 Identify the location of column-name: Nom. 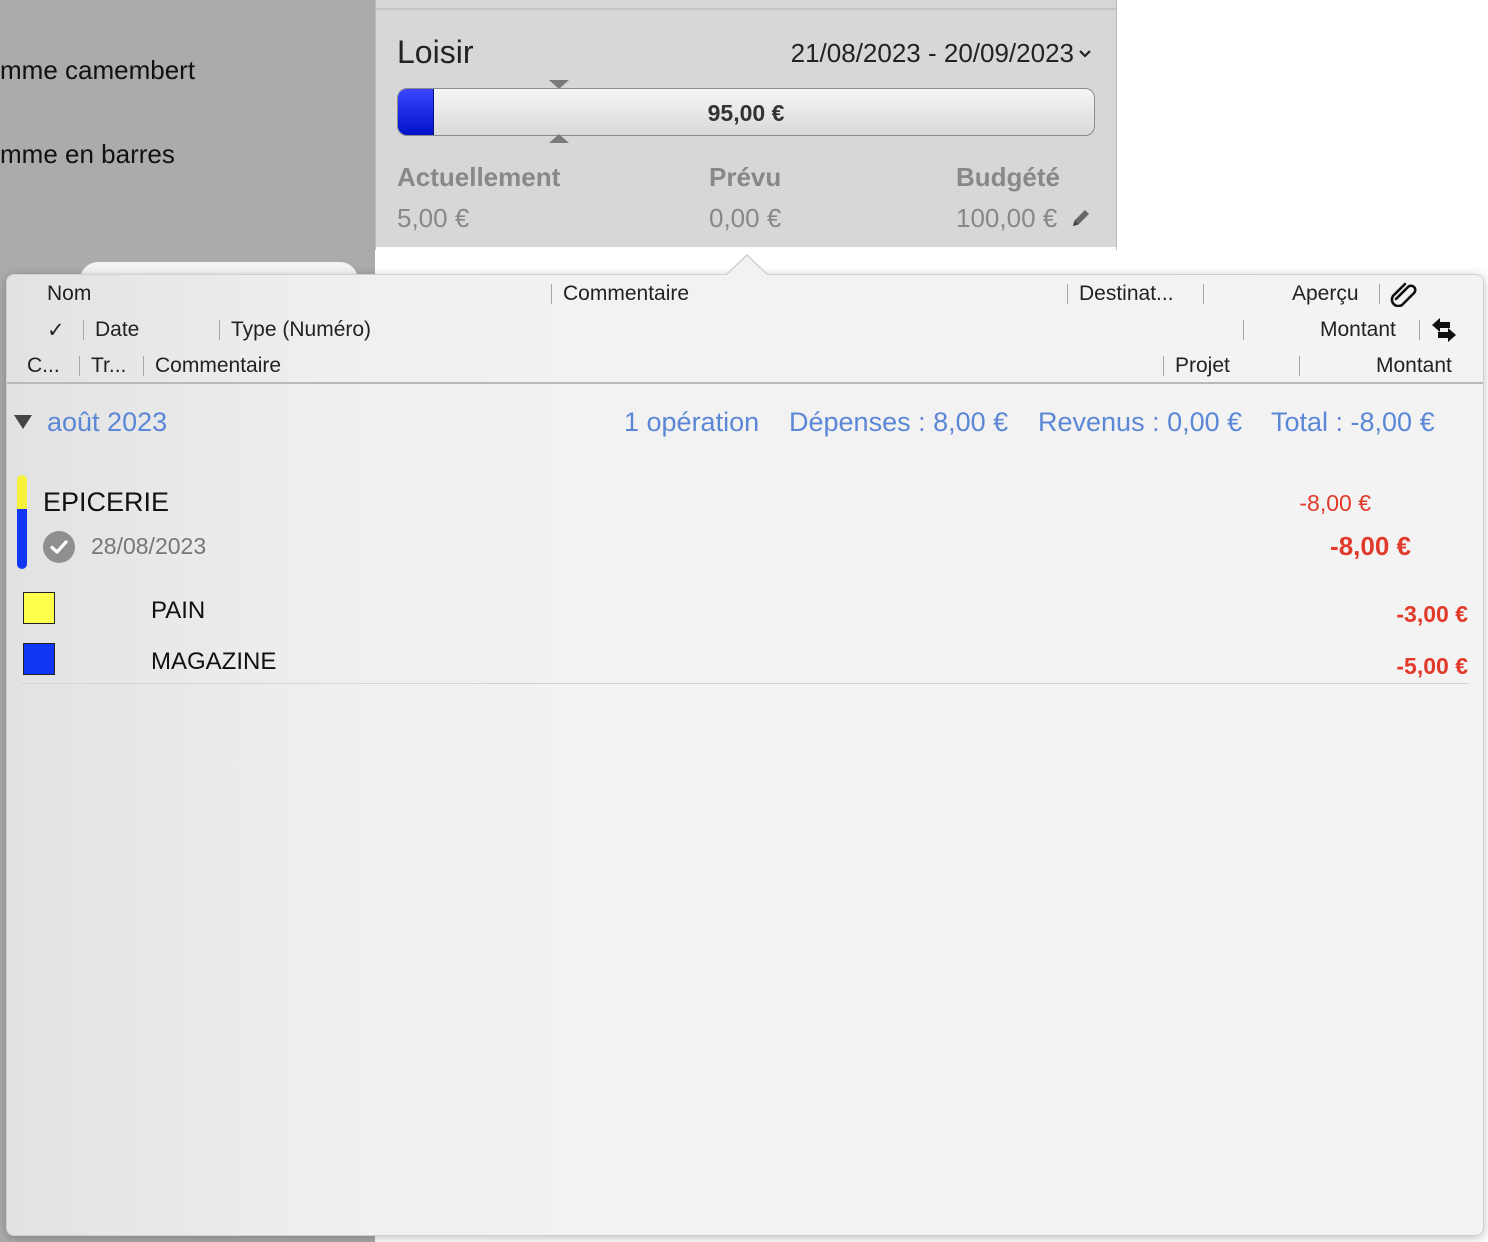
(69, 294).